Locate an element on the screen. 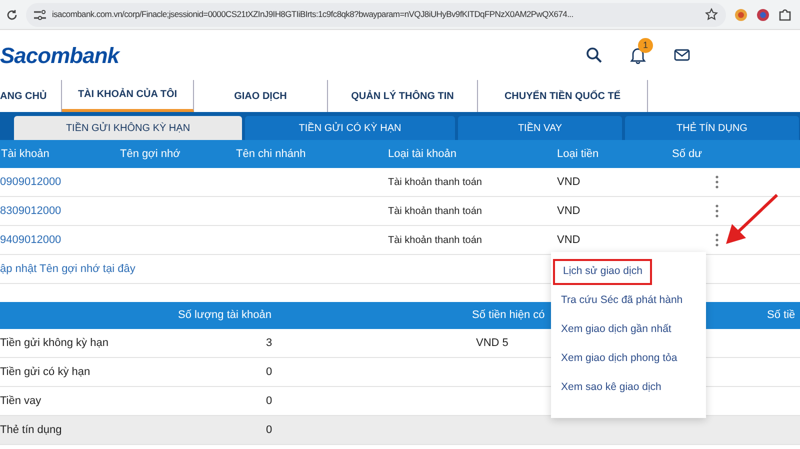 The height and width of the screenshot is (449, 800). update-nickname-link: ập nhật Tên gợi nhớ tại đây is located at coordinates (68, 269).